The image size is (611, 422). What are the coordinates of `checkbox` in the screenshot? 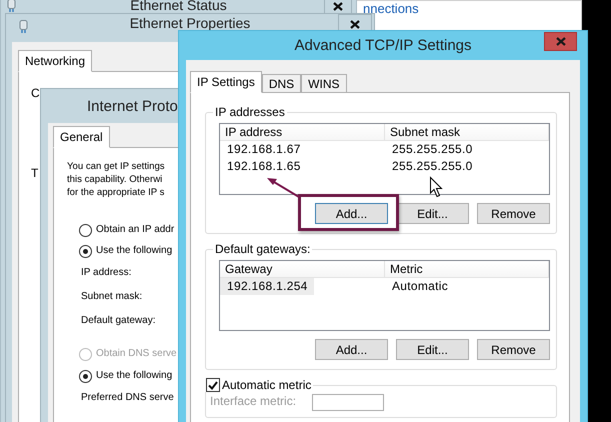 It's located at (213, 385).